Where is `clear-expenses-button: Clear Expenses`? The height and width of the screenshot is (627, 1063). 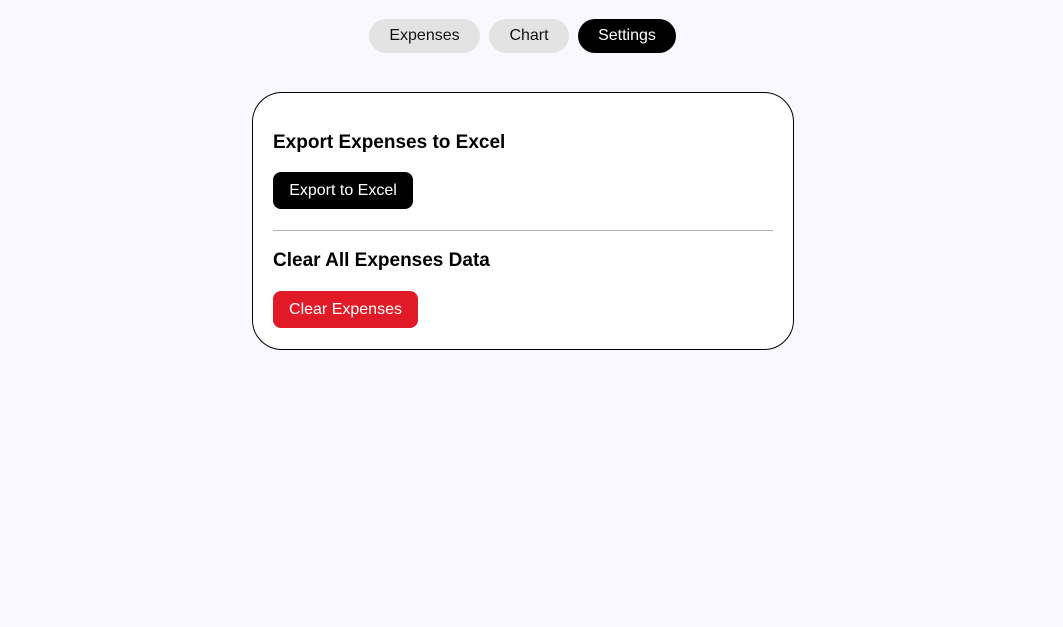
clear-expenses-button: Clear Expenses is located at coordinates (345, 309).